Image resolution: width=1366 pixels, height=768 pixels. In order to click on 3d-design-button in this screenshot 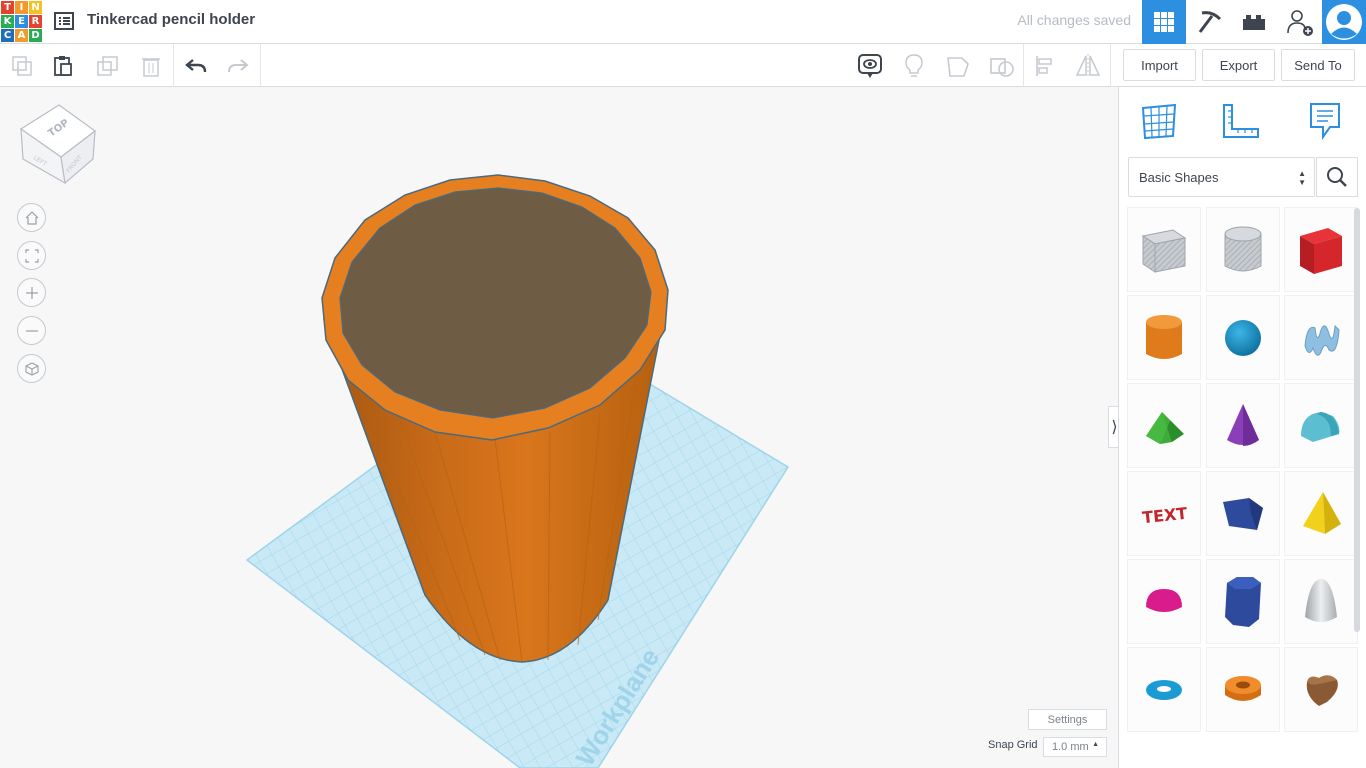, I will do `click(1164, 22)`.